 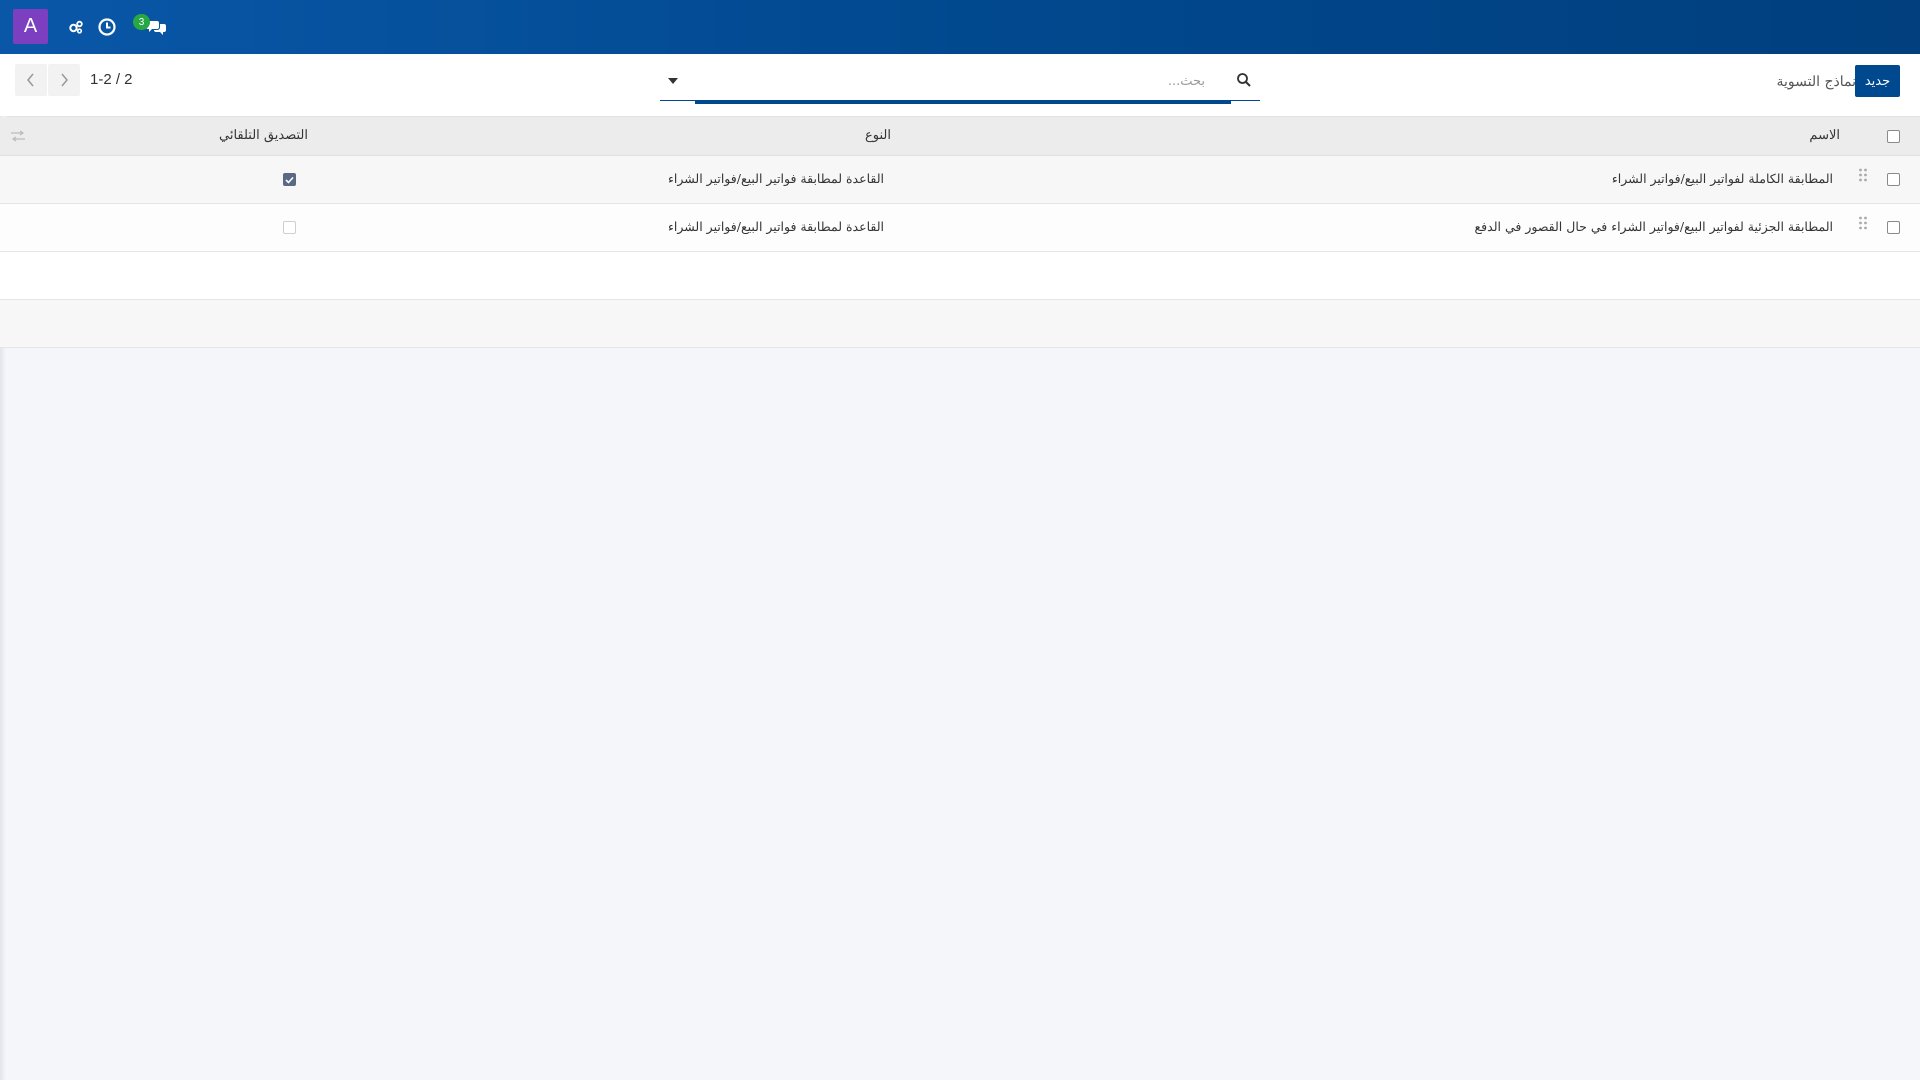 I want to click on search-input, so click(x=965, y=81).